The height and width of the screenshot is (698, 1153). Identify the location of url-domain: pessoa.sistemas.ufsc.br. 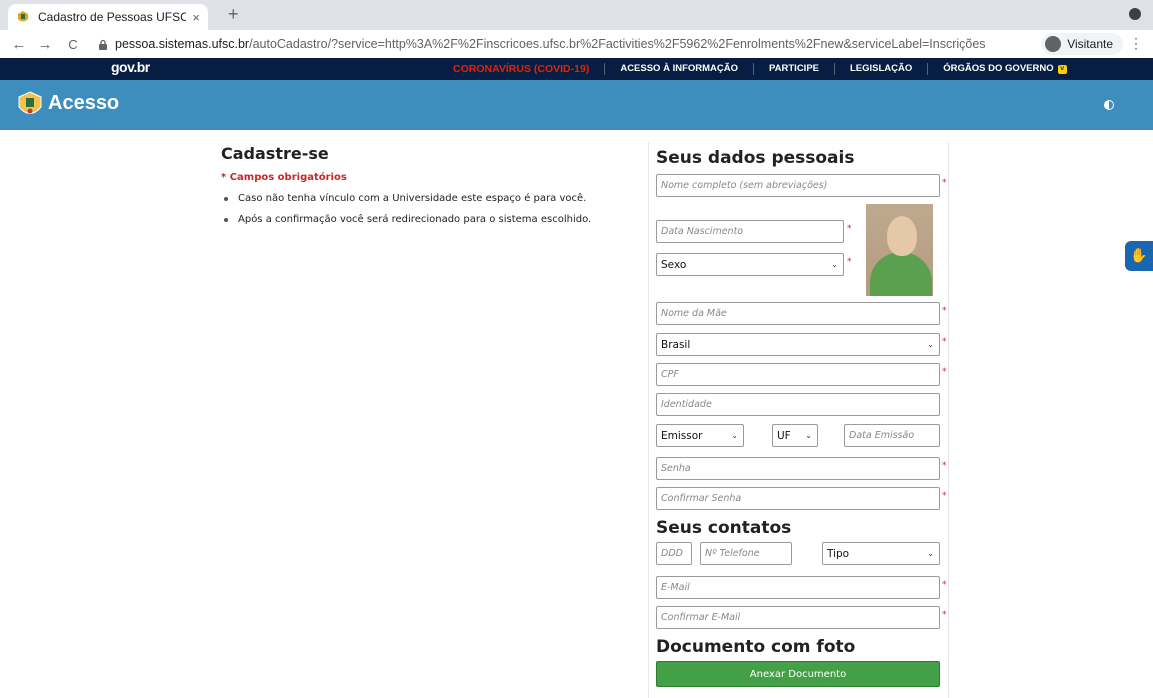
(182, 44).